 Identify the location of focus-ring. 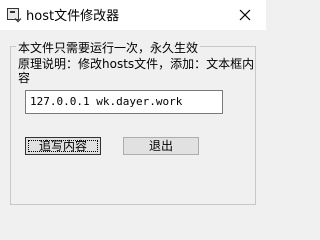
(63, 146).